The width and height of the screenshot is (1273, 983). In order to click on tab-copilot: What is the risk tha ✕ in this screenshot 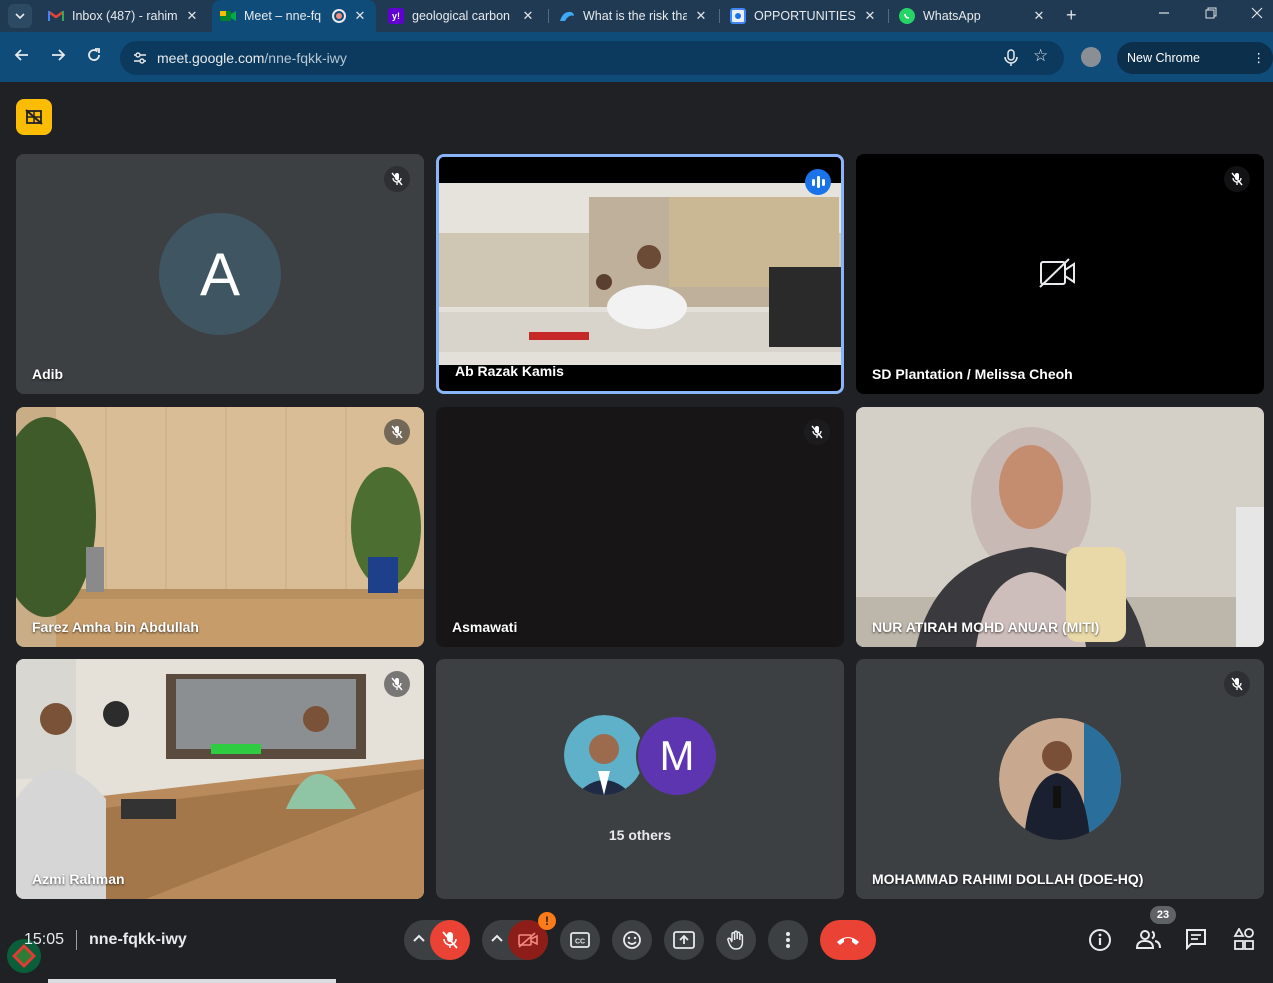, I will do `click(634, 16)`.